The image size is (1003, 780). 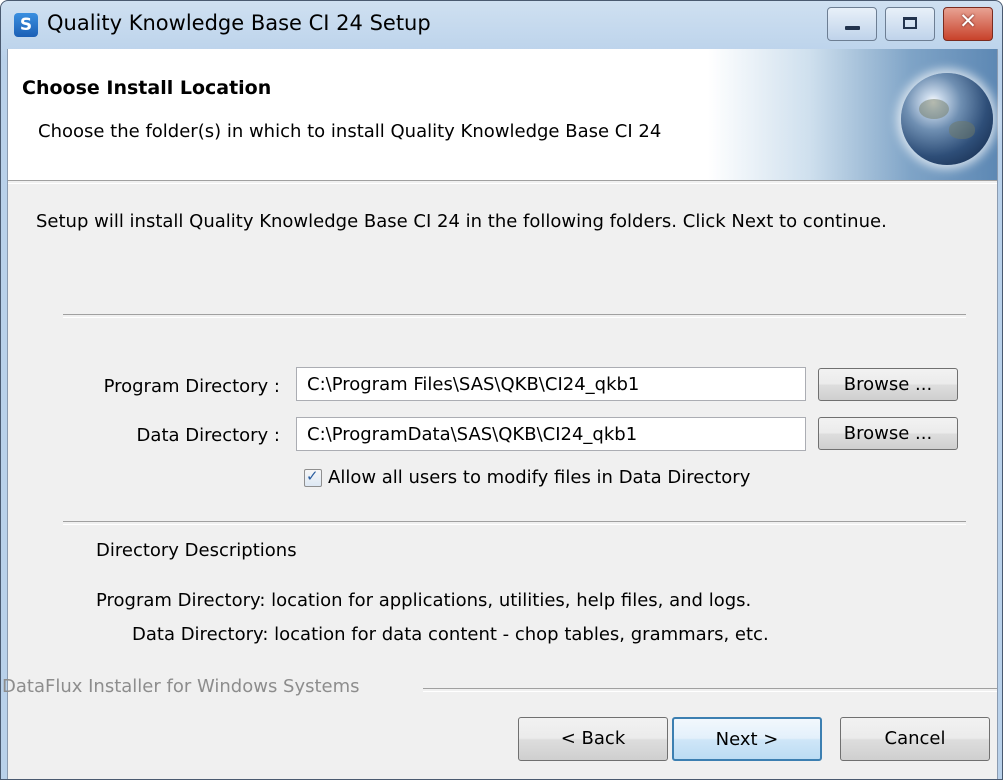 What do you see at coordinates (208, 435) in the screenshot?
I see `data-directory-label: Data Directory :` at bounding box center [208, 435].